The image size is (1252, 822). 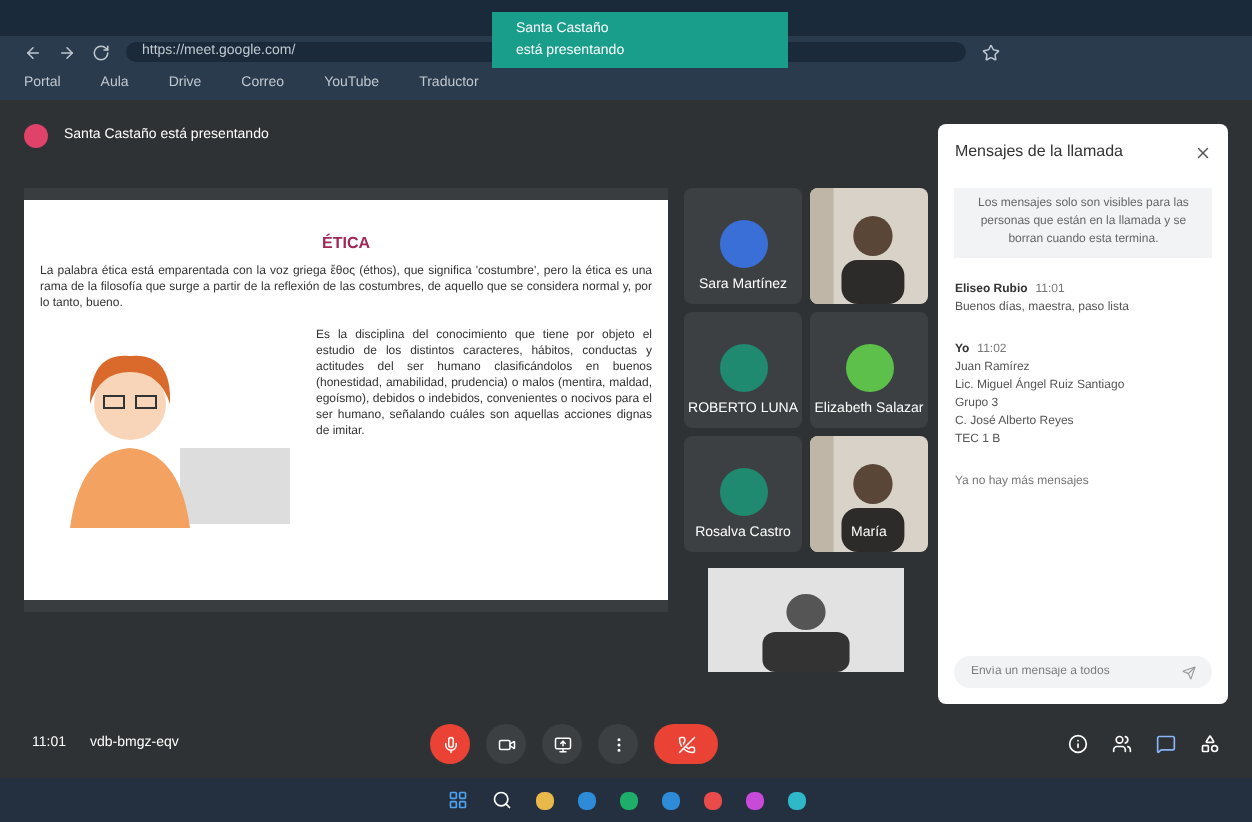 I want to click on chat-icon, so click(x=1166, y=744).